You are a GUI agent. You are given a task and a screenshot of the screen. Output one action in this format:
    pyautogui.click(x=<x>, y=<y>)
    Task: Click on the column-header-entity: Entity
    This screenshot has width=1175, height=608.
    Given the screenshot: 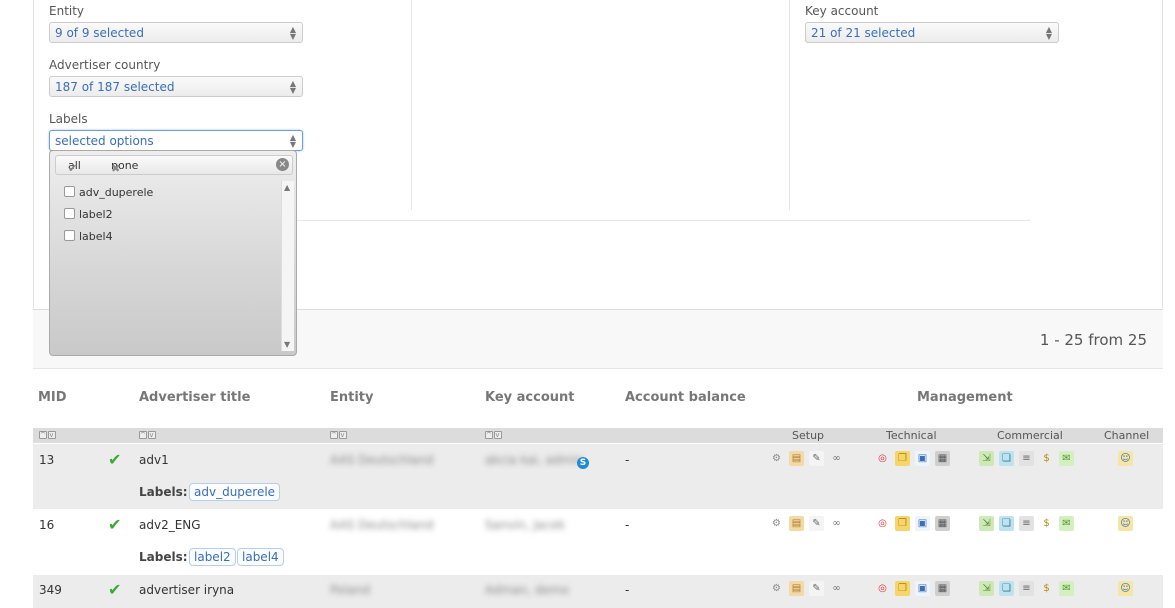 What is the action you would take?
    pyautogui.click(x=352, y=397)
    